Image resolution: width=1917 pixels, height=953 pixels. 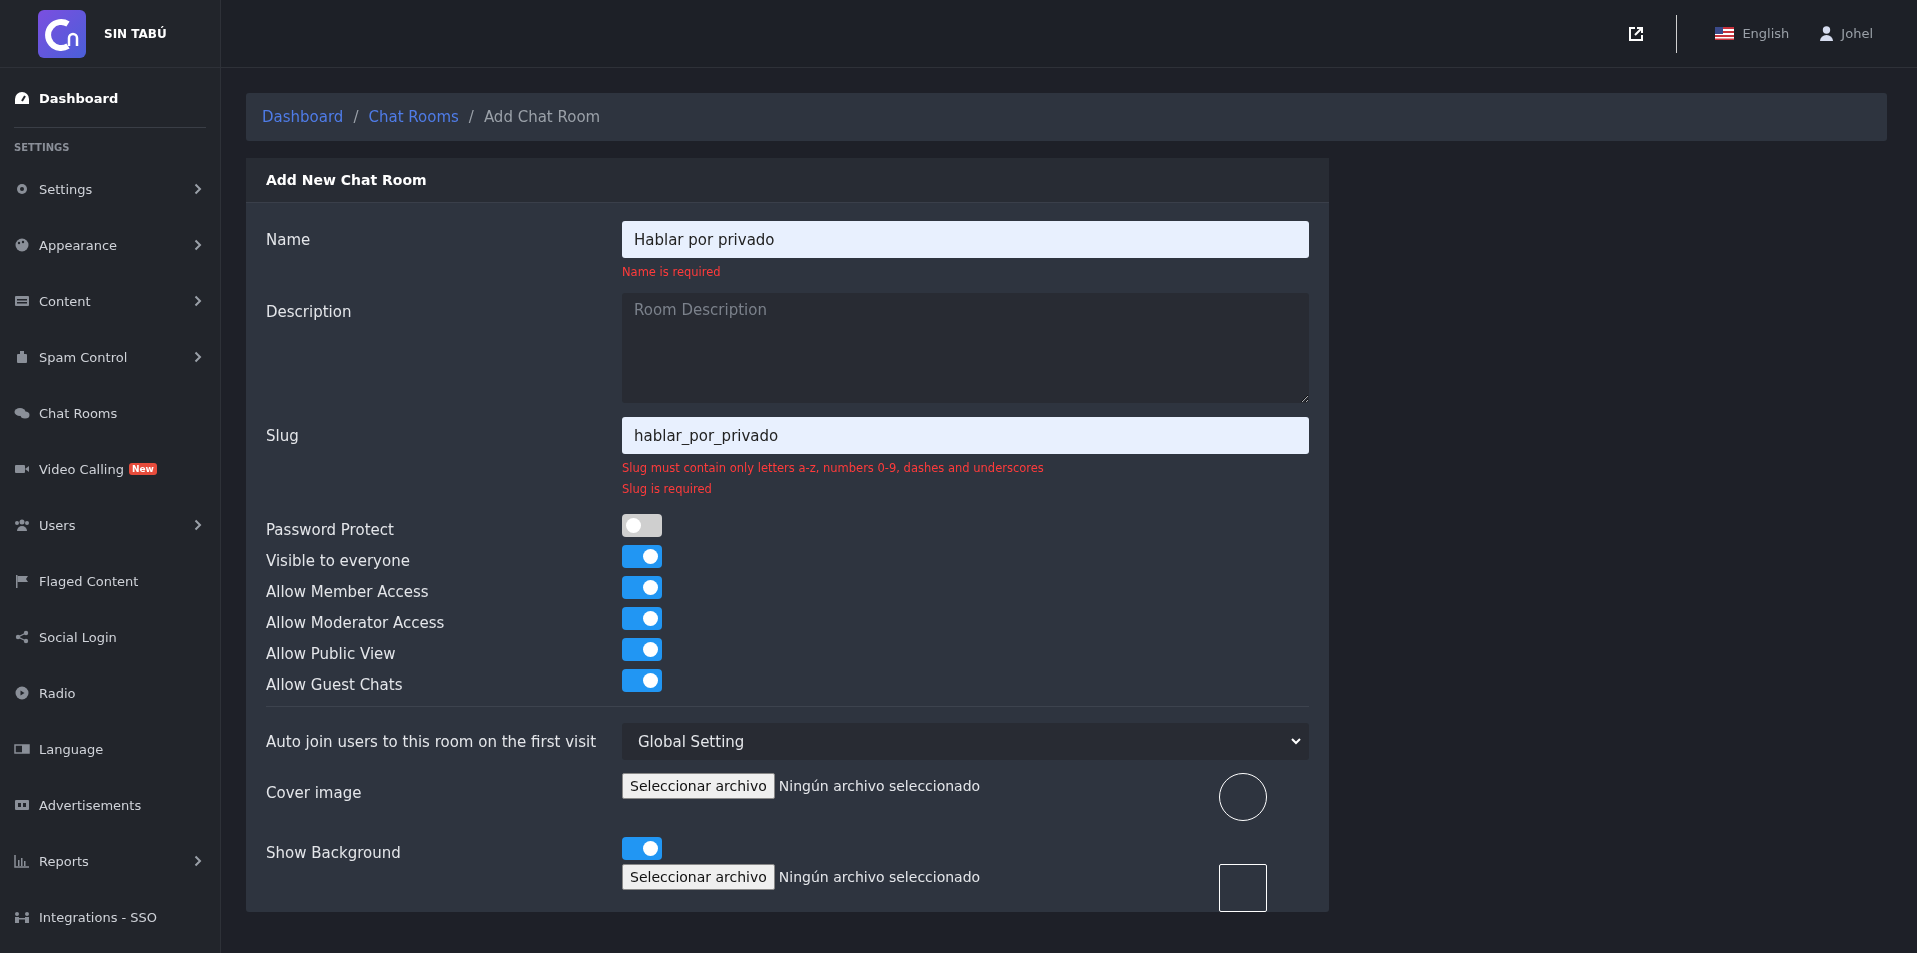 What do you see at coordinates (78, 637) in the screenshot?
I see `sidebar-item-label: Social Login` at bounding box center [78, 637].